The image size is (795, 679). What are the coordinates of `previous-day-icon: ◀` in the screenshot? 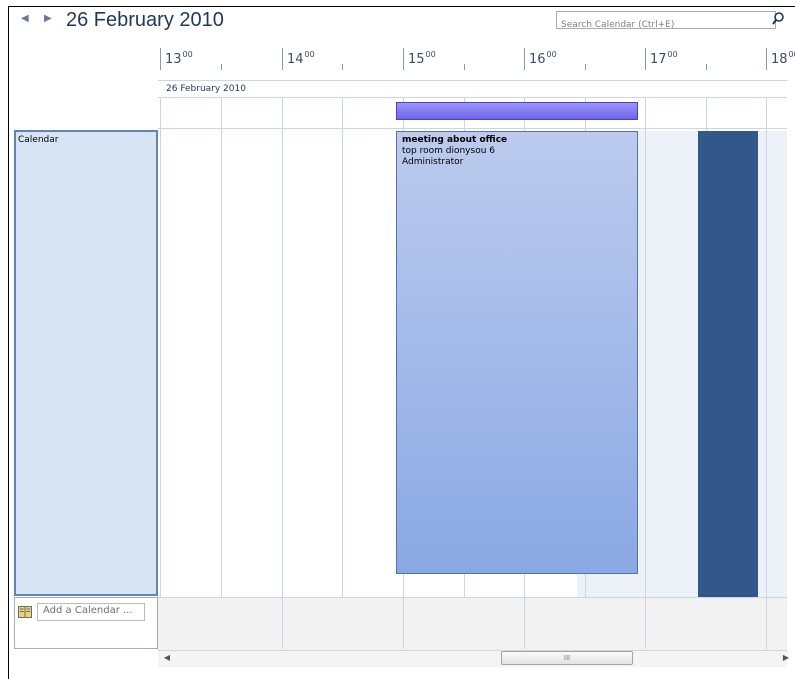 It's located at (25, 18).